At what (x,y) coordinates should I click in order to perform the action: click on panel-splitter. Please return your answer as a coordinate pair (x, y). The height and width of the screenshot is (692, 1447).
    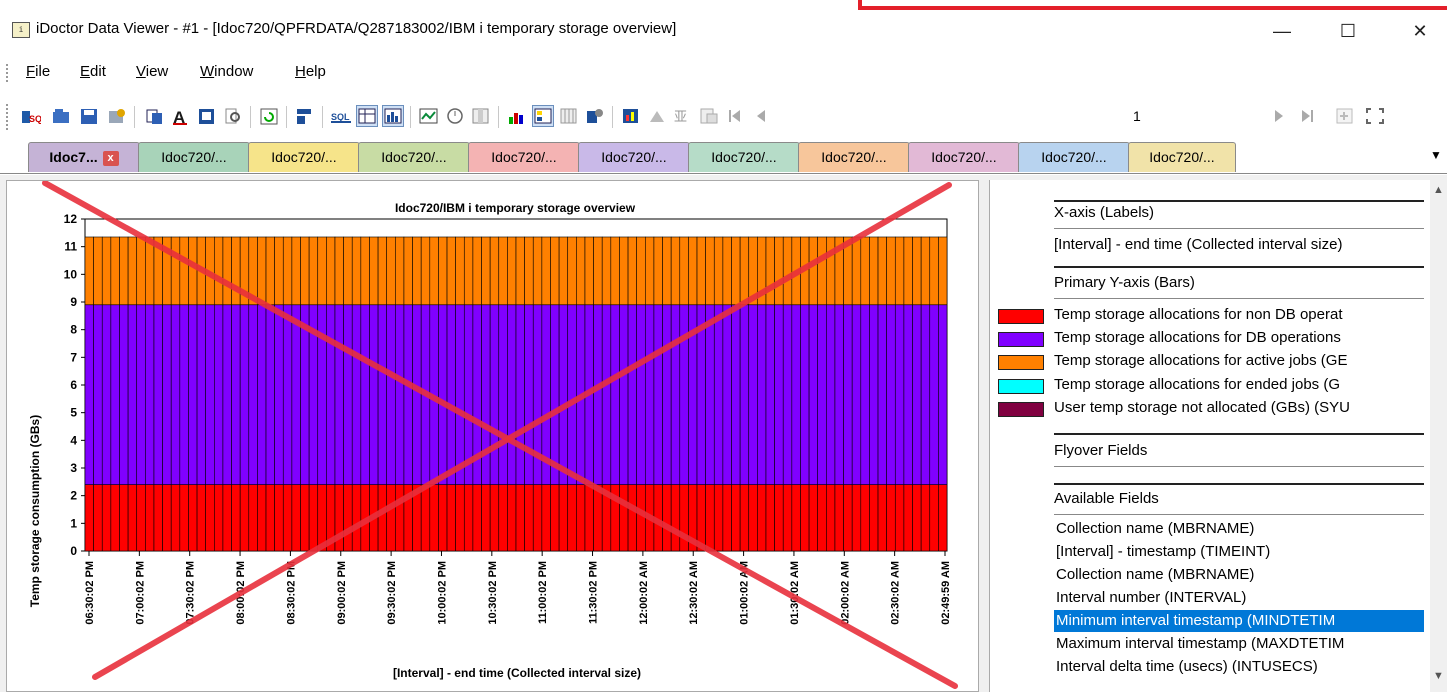
    Looking at the image, I should click on (985, 436).